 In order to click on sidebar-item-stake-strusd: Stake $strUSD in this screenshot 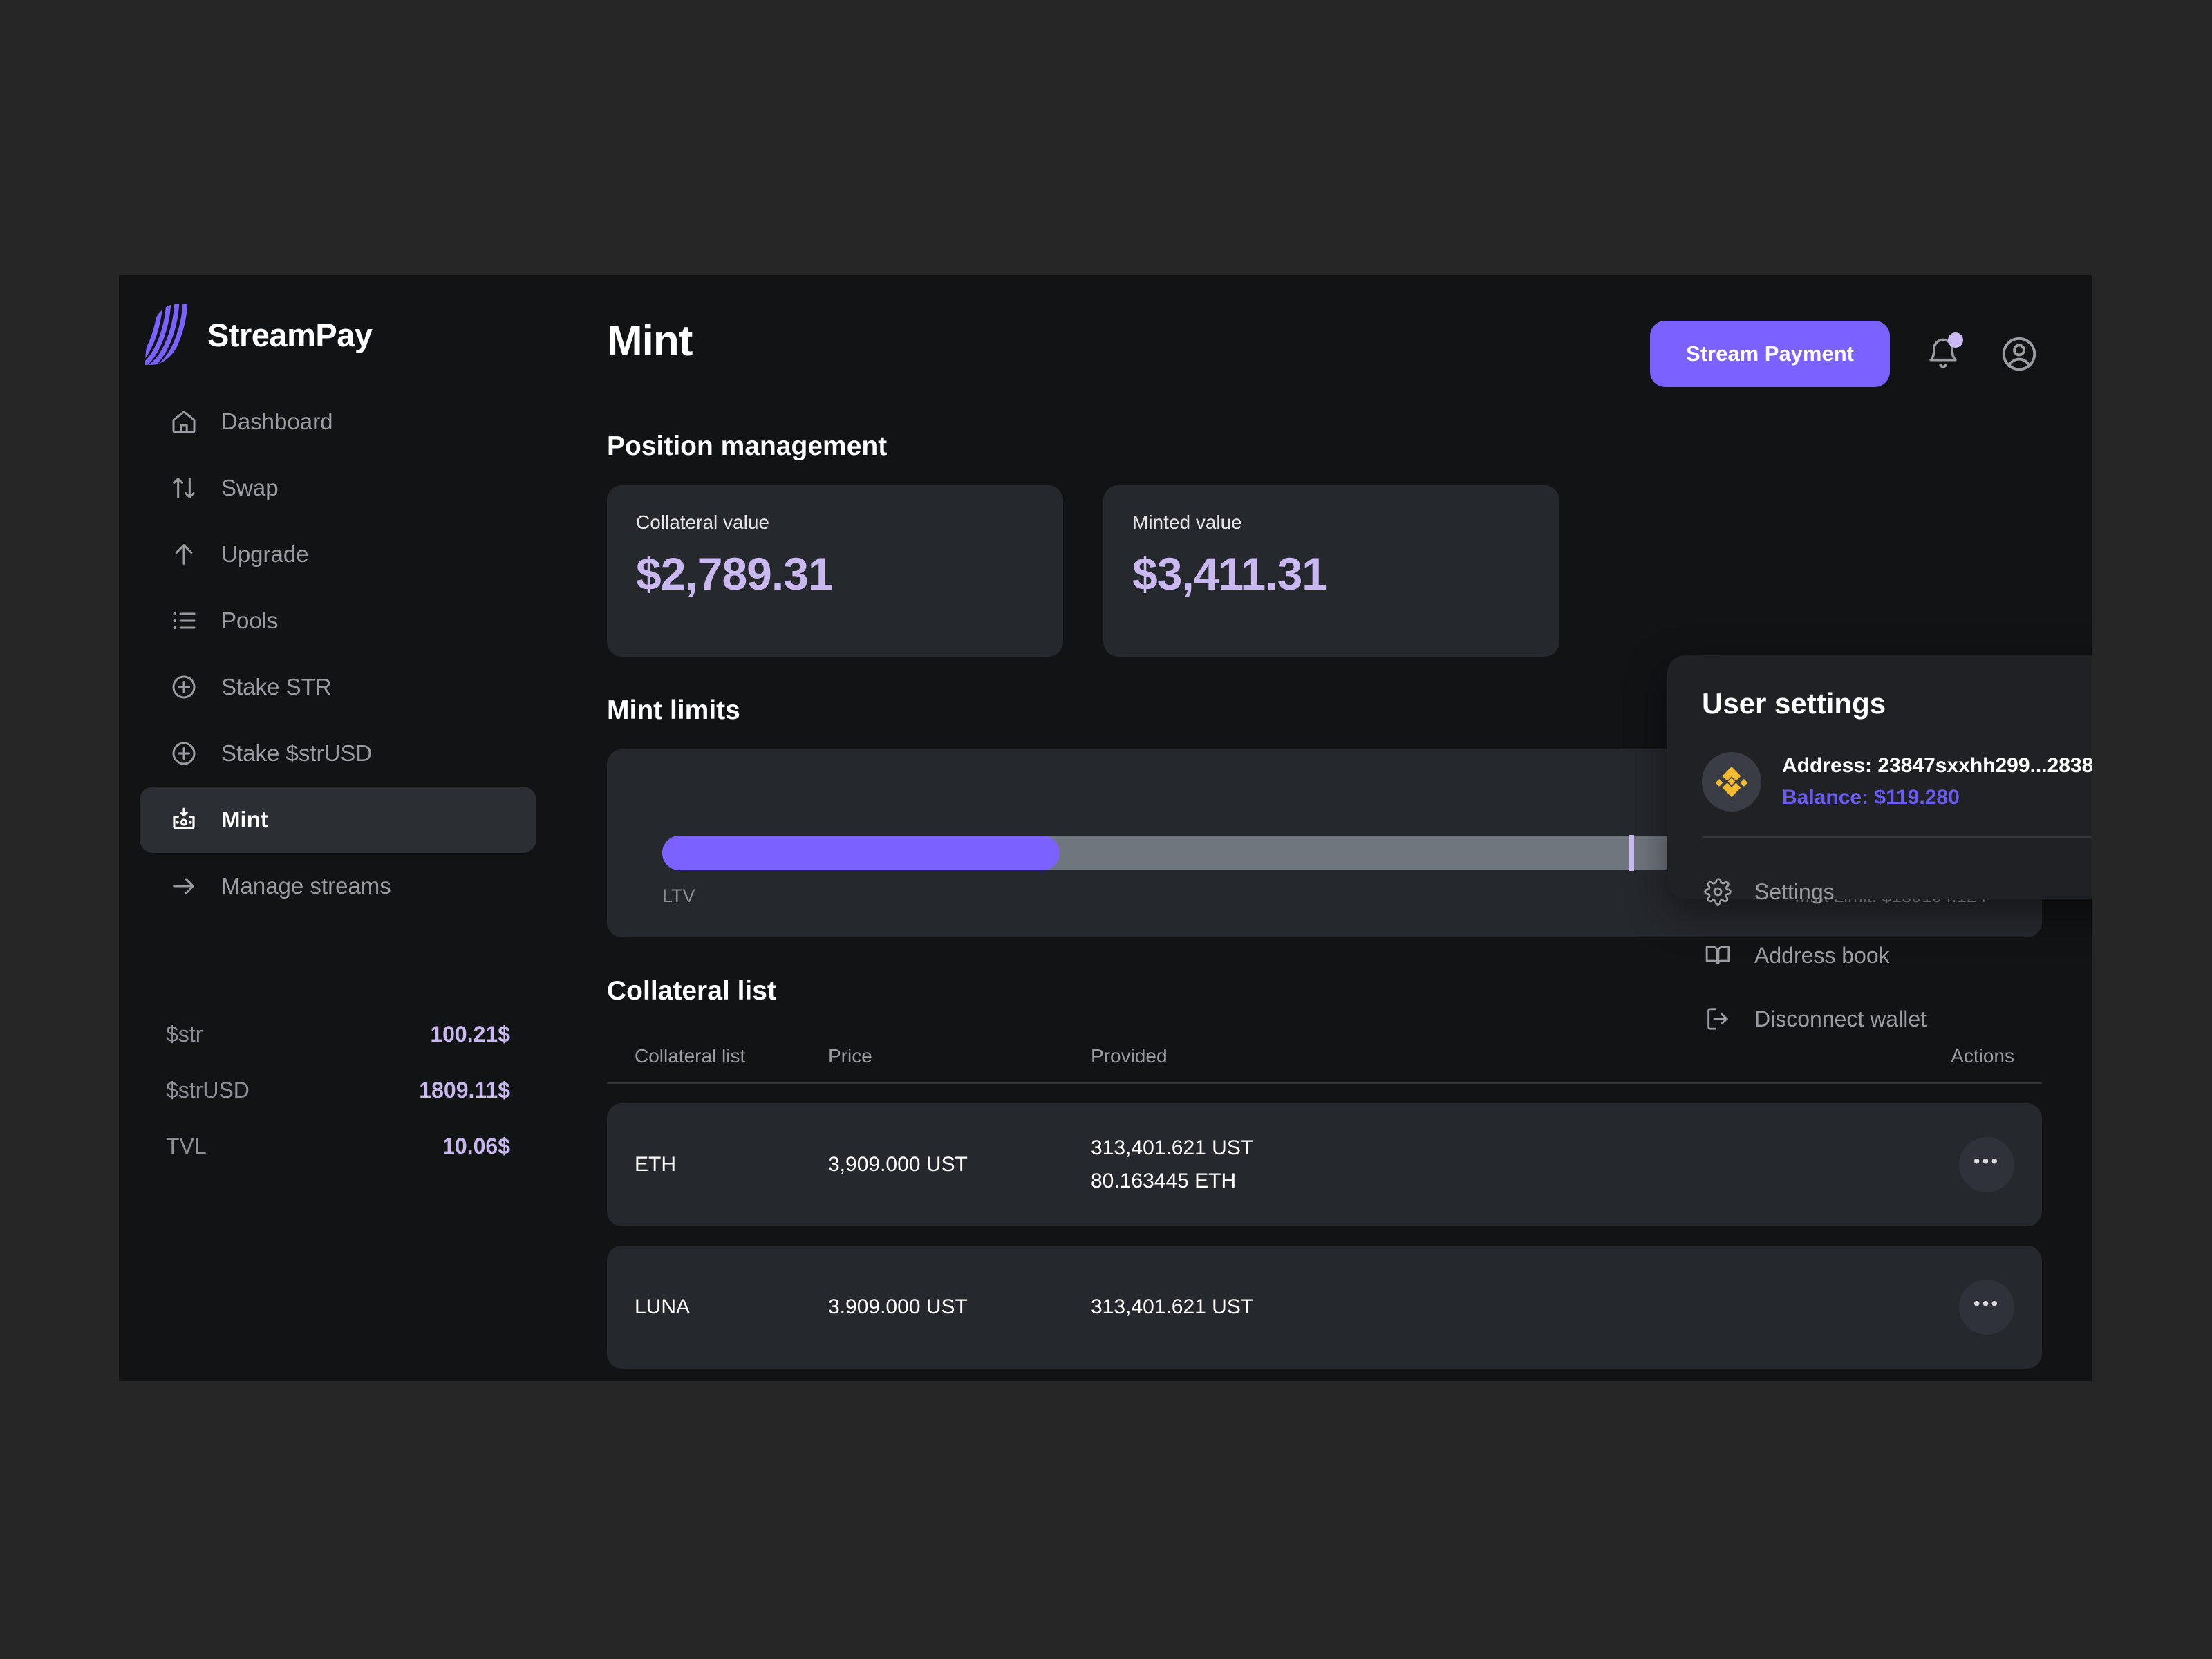, I will do `click(338, 753)`.